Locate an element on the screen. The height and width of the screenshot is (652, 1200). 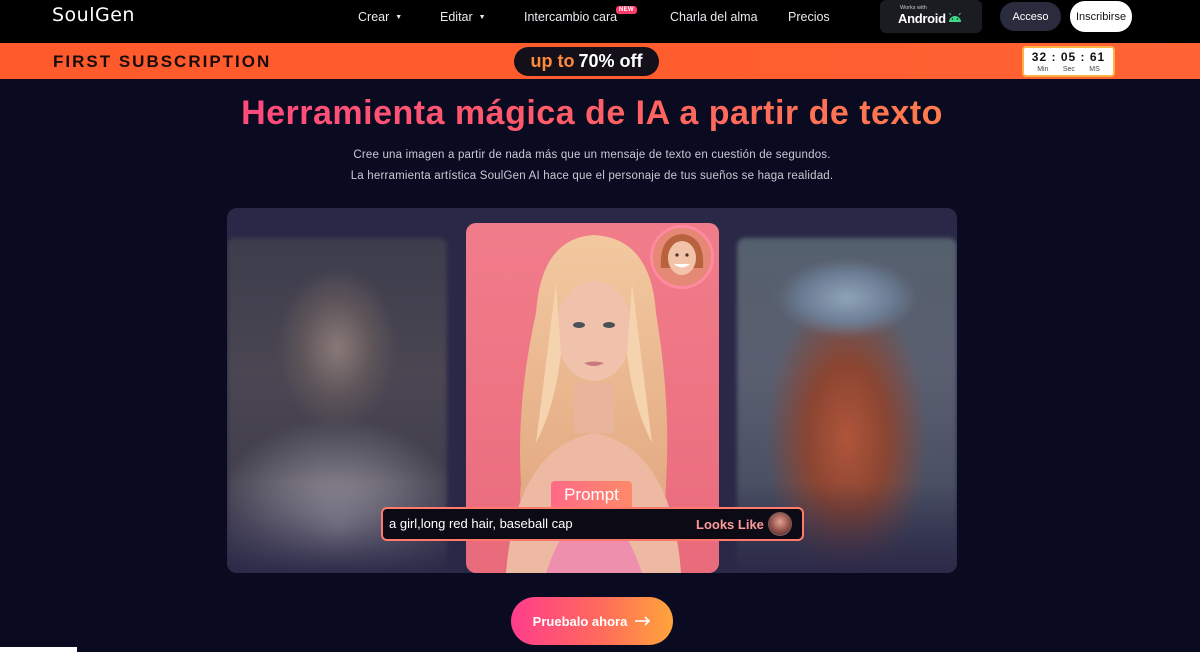
discount-pill: up to 70% off is located at coordinates (586, 61).